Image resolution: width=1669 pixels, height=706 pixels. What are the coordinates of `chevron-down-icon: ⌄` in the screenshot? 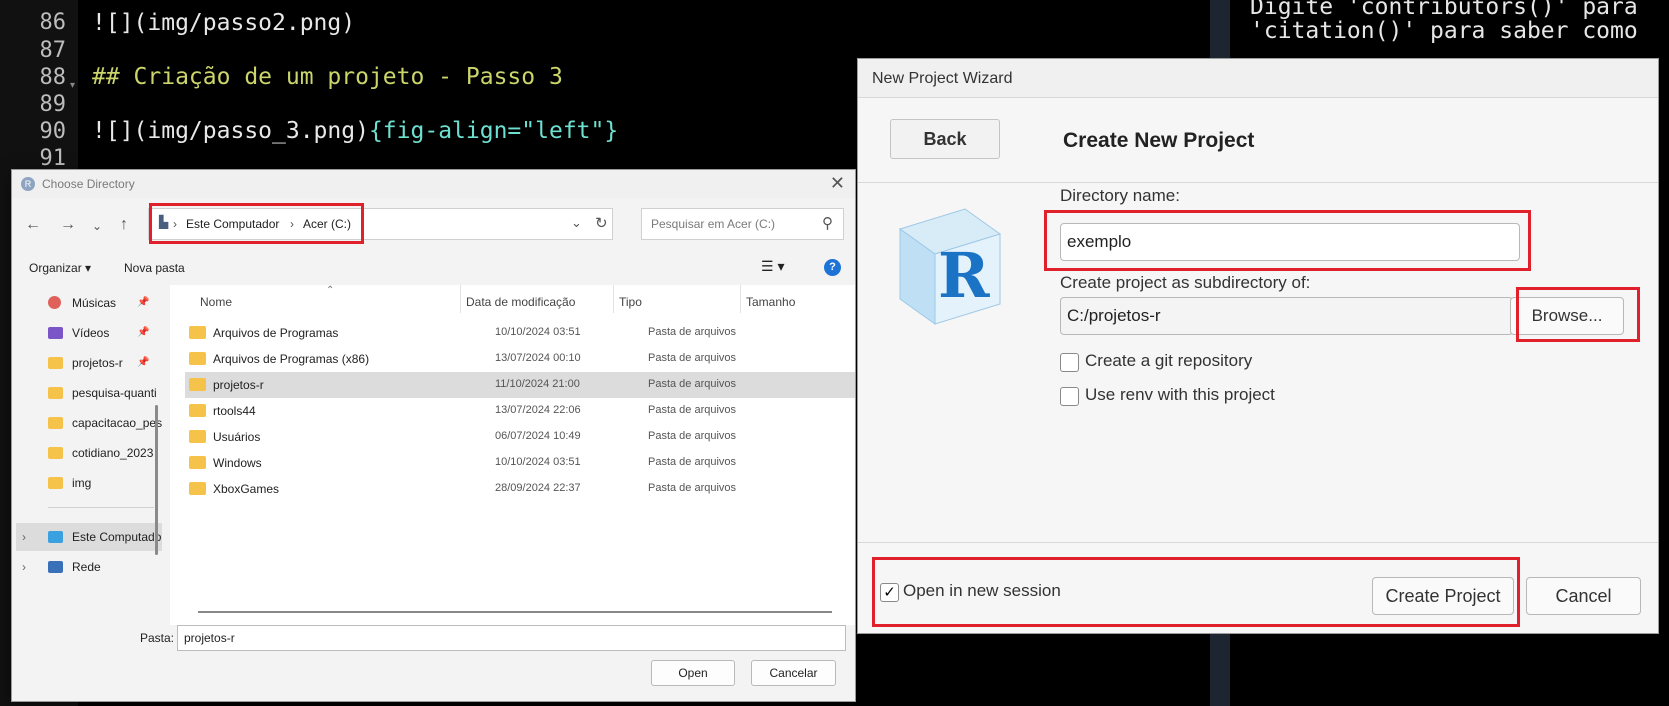 It's located at (576, 223).